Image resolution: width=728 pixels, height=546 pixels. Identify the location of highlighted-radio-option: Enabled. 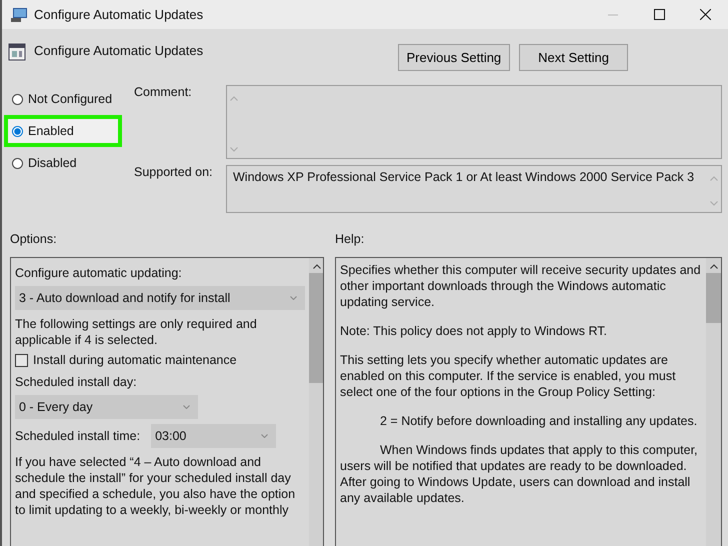
(63, 131).